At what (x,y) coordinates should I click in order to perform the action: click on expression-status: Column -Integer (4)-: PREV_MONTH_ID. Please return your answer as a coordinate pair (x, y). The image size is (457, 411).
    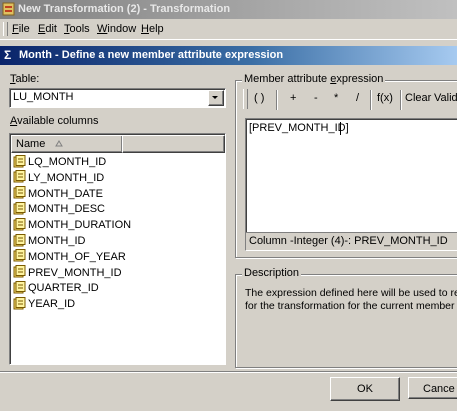
    Looking at the image, I should click on (351, 241).